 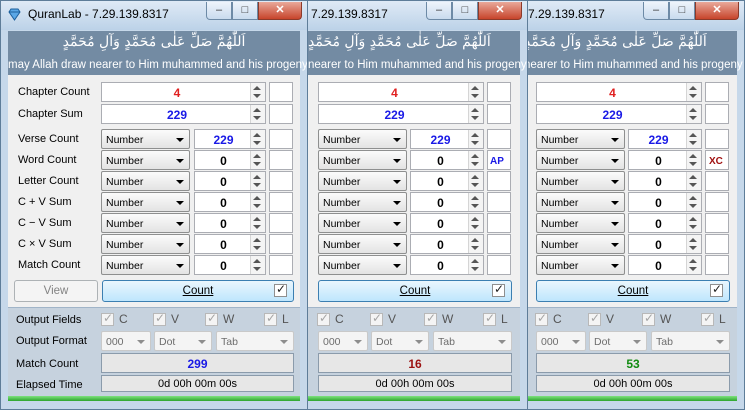 What do you see at coordinates (430, 318) in the screenshot?
I see `field-w-checkbox: ✓` at bounding box center [430, 318].